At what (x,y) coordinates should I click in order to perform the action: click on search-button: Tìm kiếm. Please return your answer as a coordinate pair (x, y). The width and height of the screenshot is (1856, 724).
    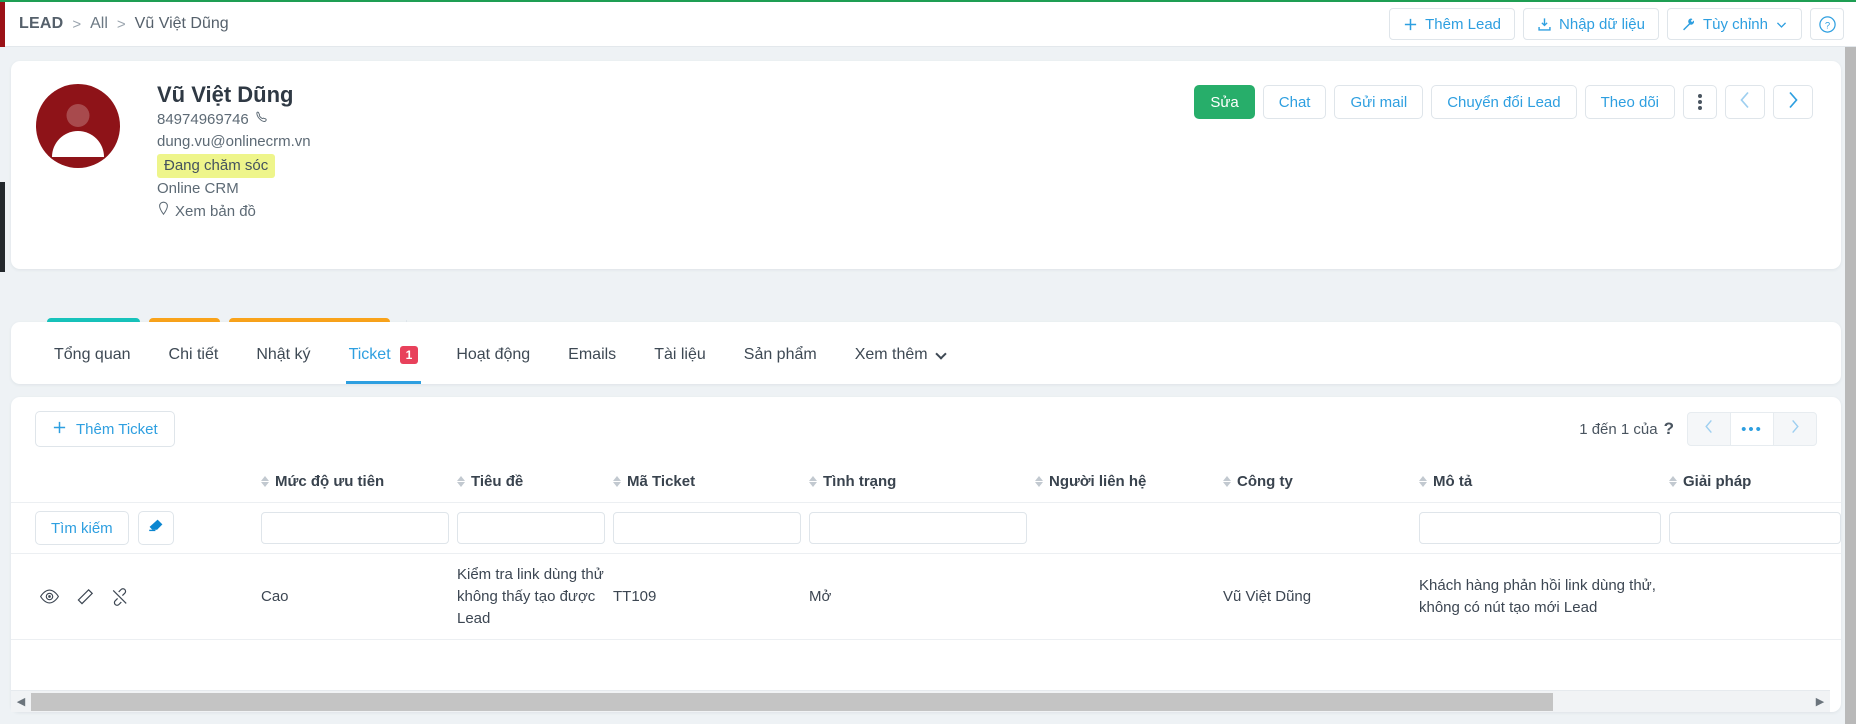
    Looking at the image, I should click on (82, 528).